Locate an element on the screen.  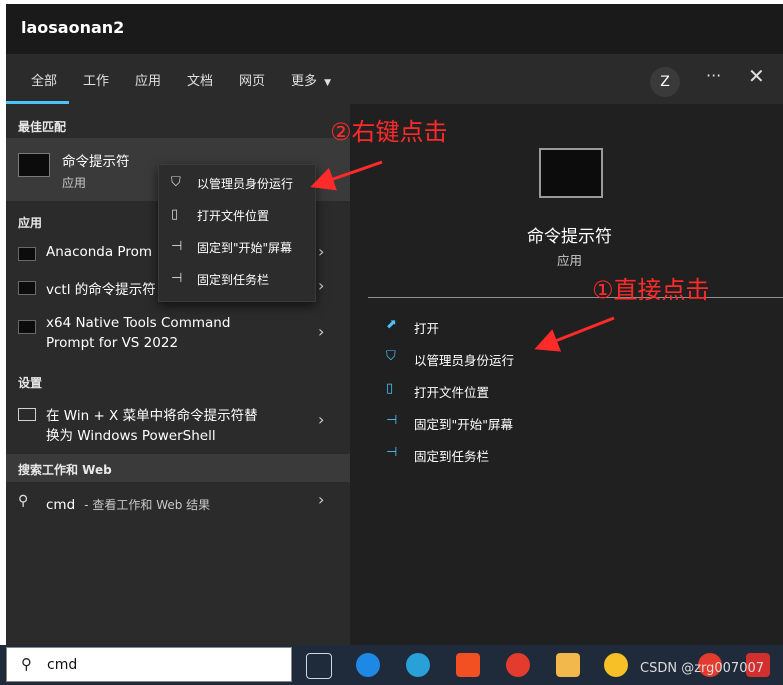
todo-icon is located at coordinates (616, 665).